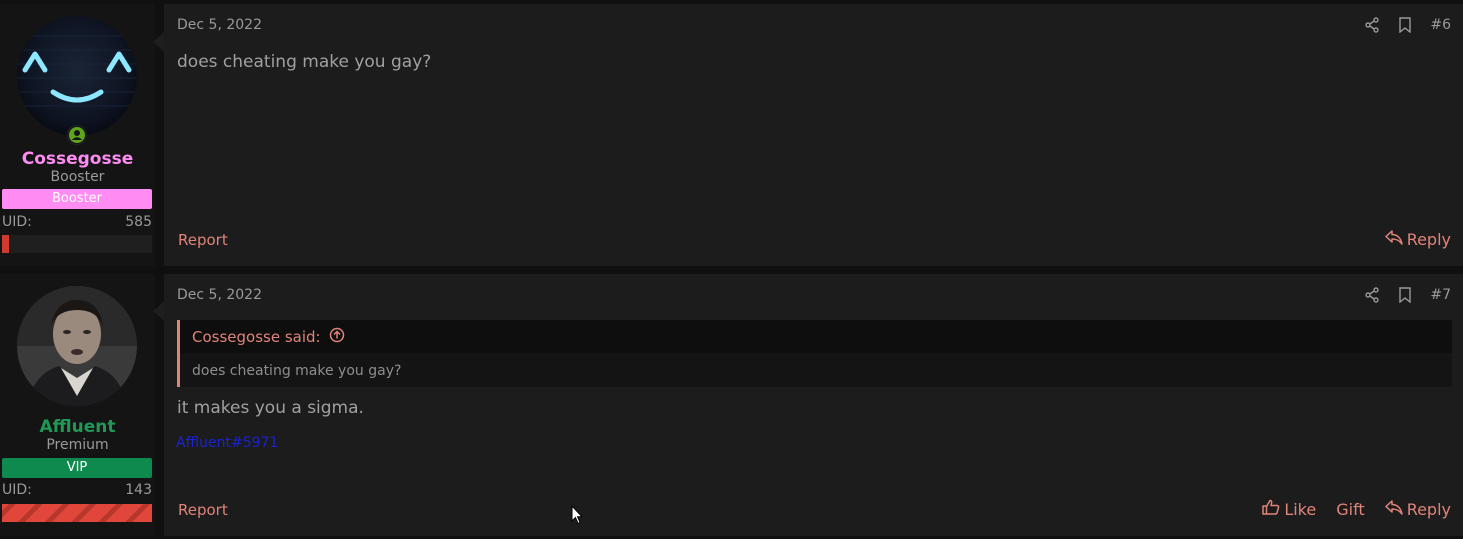  I want to click on gift-label: Gift, so click(1350, 509).